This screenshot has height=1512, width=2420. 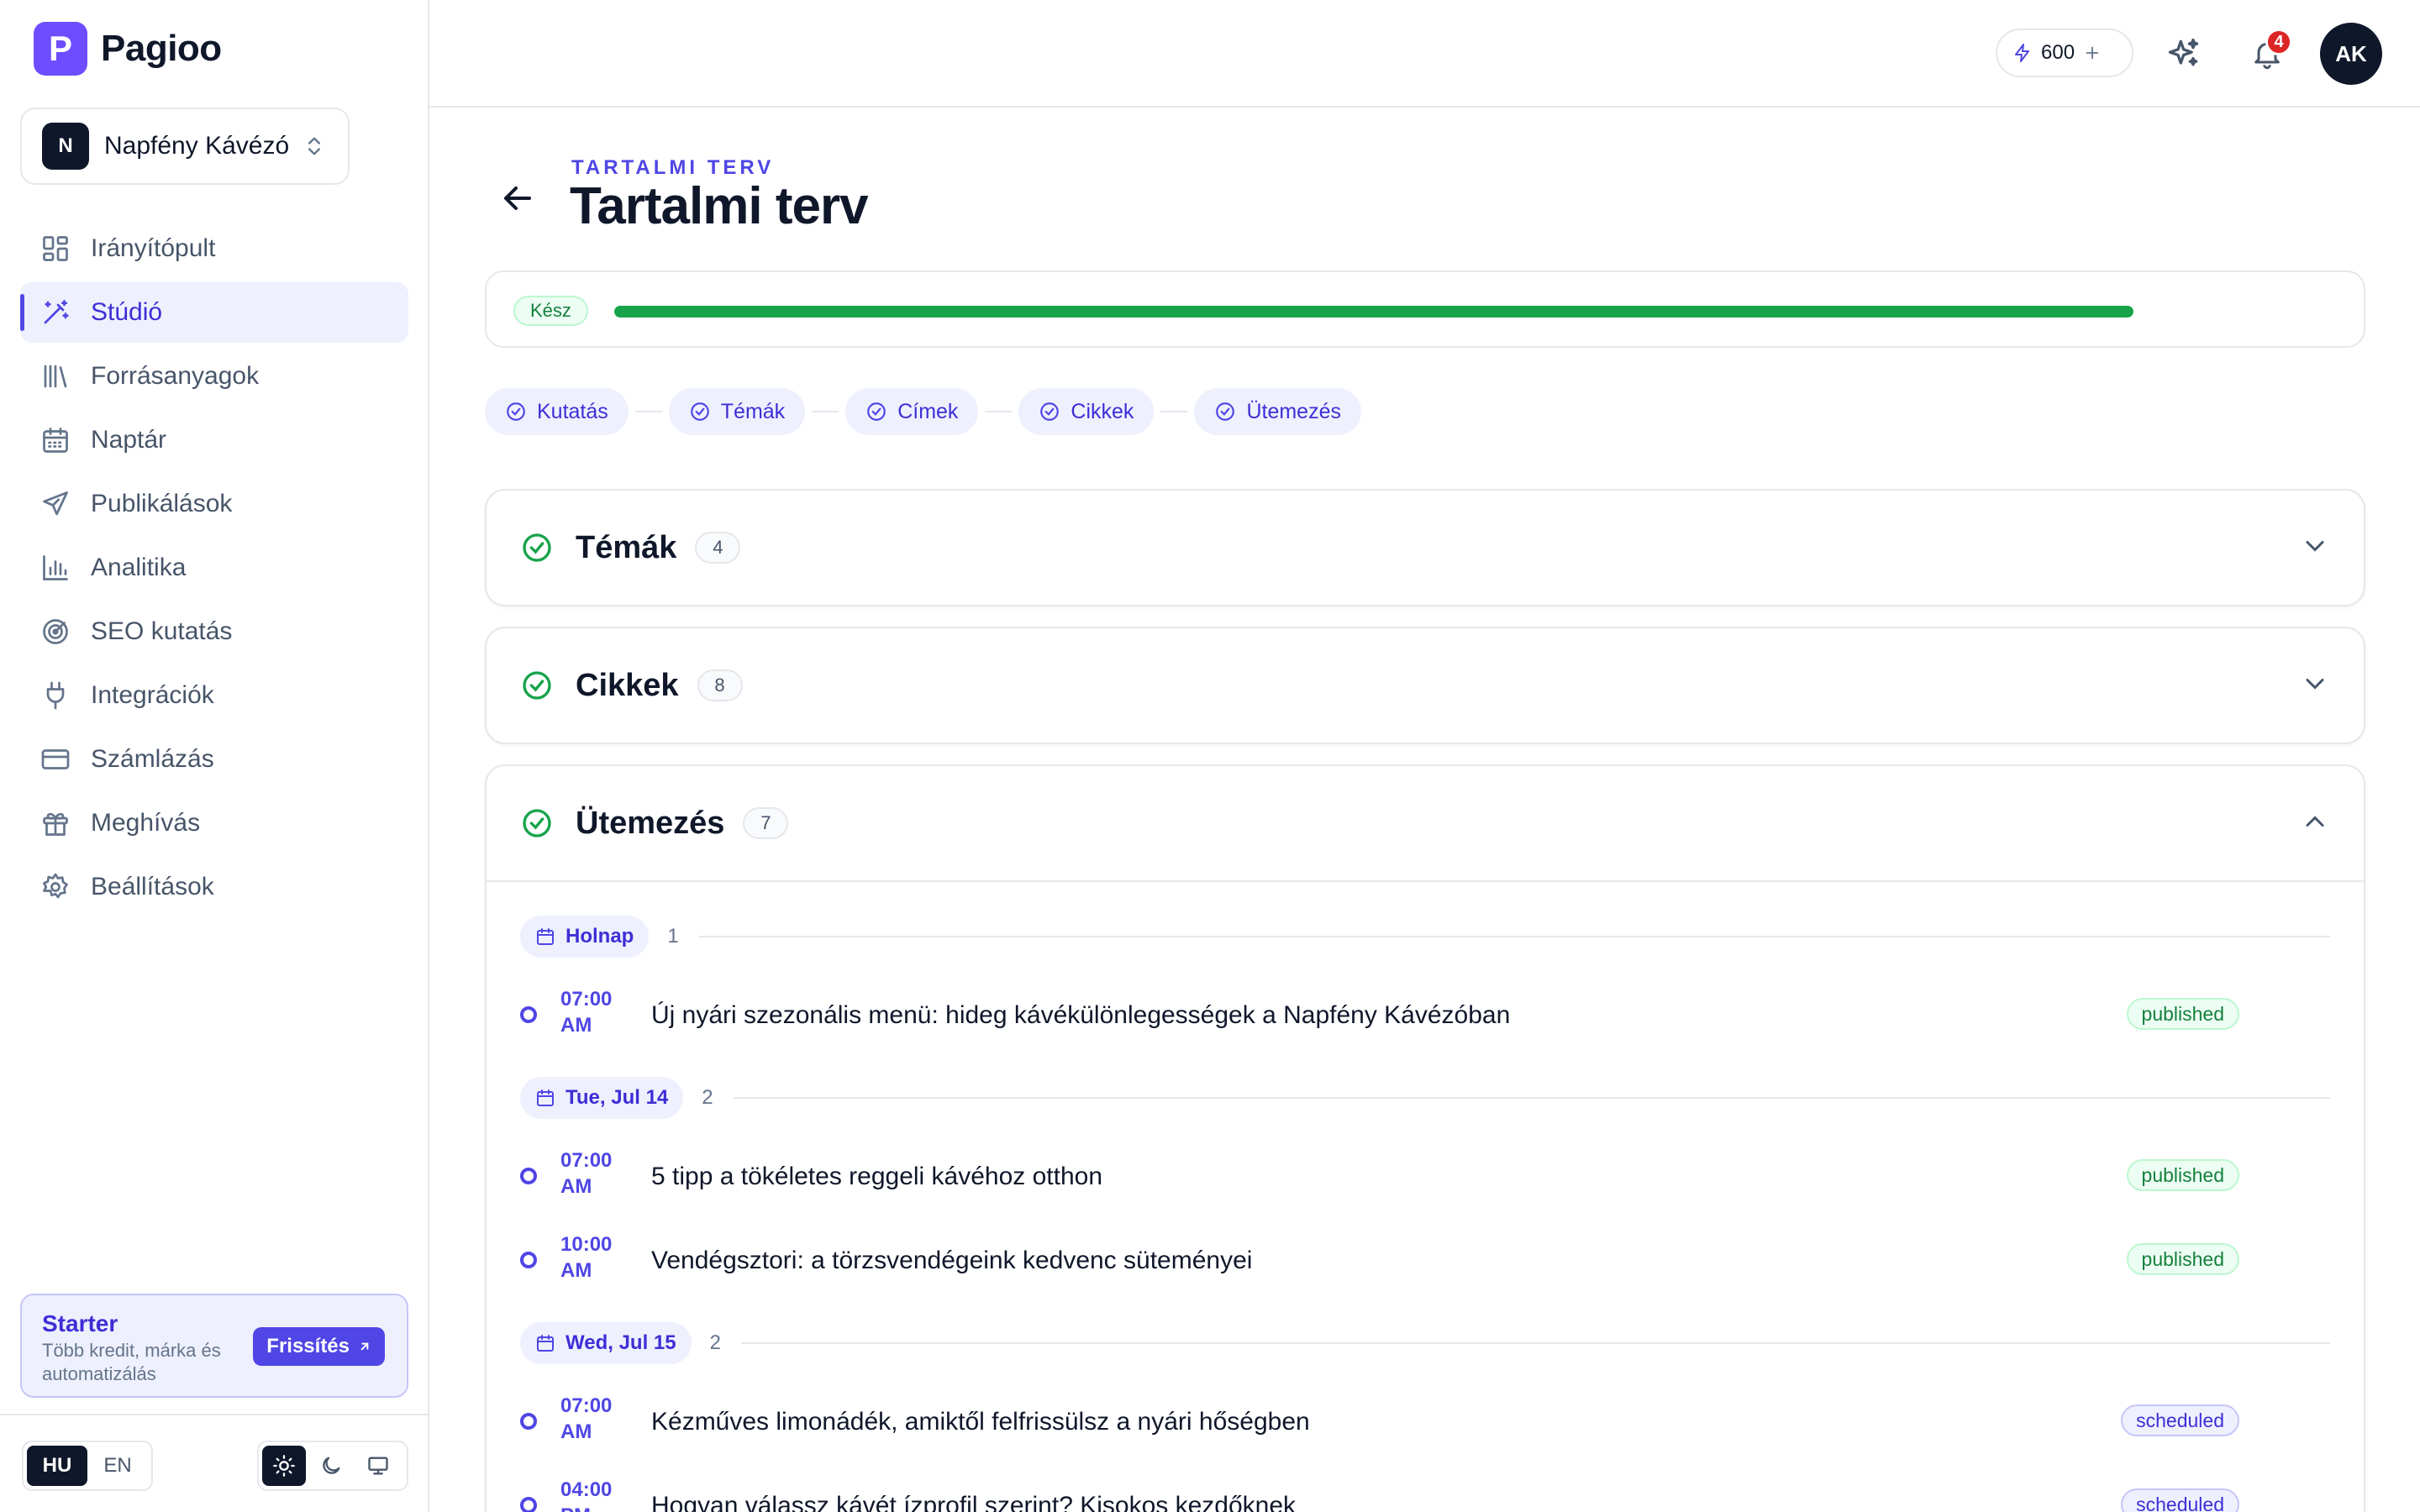 I want to click on check-circle-icon, so click(x=876, y=411).